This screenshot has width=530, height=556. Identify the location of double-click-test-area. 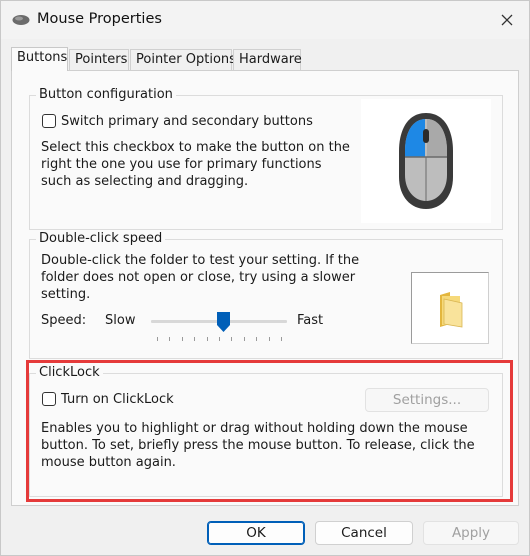
(450, 308).